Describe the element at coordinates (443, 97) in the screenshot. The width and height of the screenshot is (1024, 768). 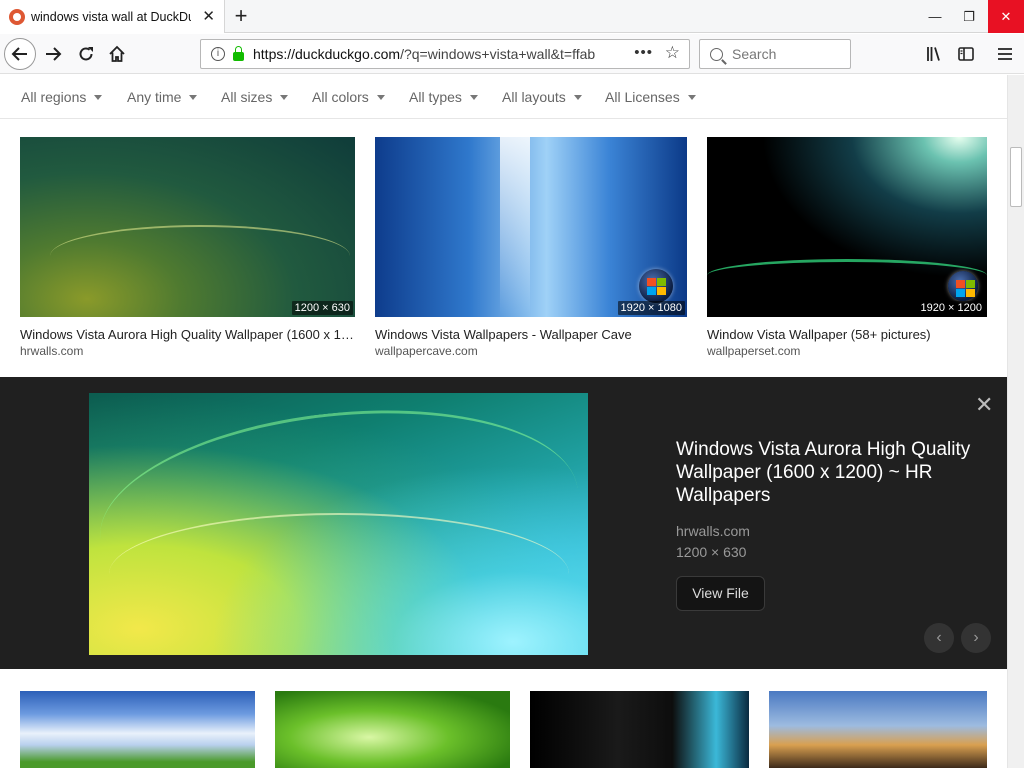
I see `filter-types: All types` at that location.